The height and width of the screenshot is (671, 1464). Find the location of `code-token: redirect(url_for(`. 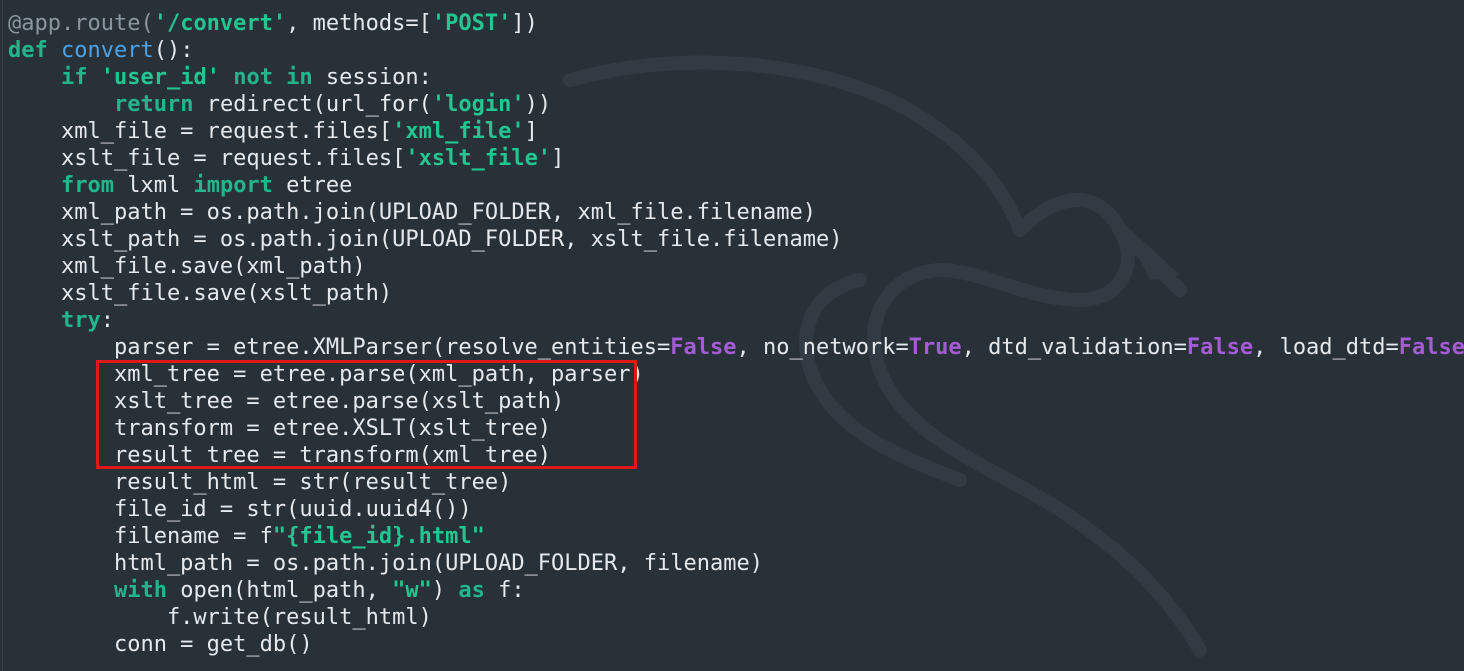

code-token: redirect(url_for( is located at coordinates (312, 104).